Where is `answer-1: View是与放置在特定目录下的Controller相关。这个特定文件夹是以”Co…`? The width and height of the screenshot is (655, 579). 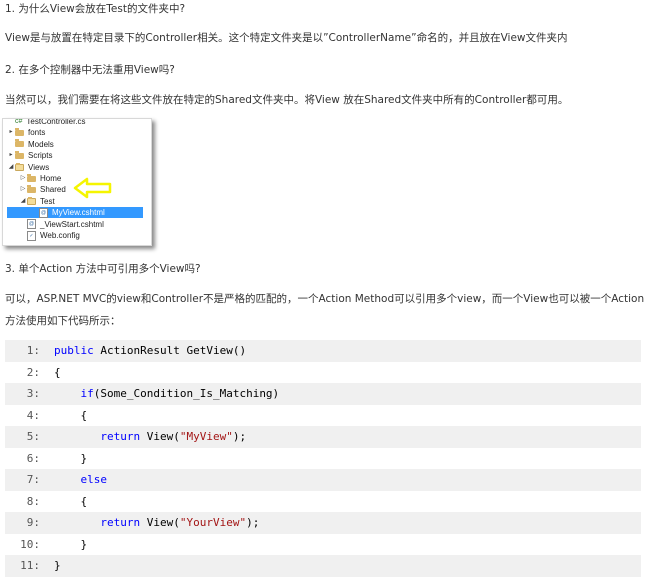
answer-1: View是与放置在特定目录下的Controller相关。这个特定文件夹是以”Co… is located at coordinates (286, 38).